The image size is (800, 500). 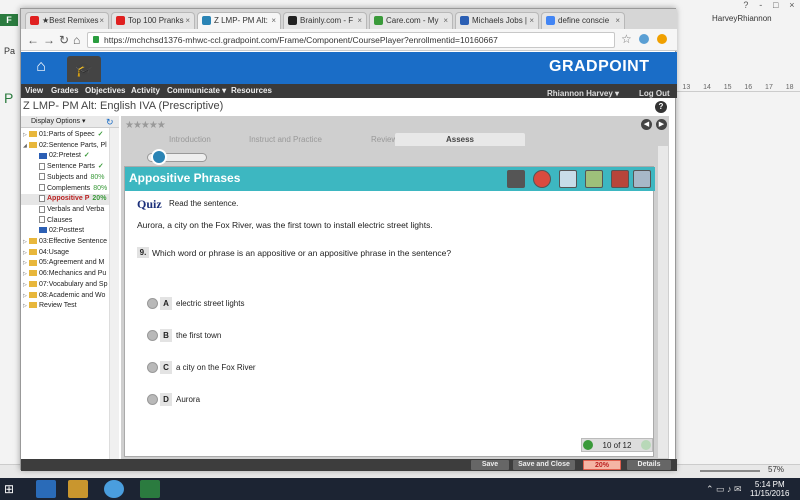 I want to click on nav-objectives: Objectives, so click(x=105, y=90).